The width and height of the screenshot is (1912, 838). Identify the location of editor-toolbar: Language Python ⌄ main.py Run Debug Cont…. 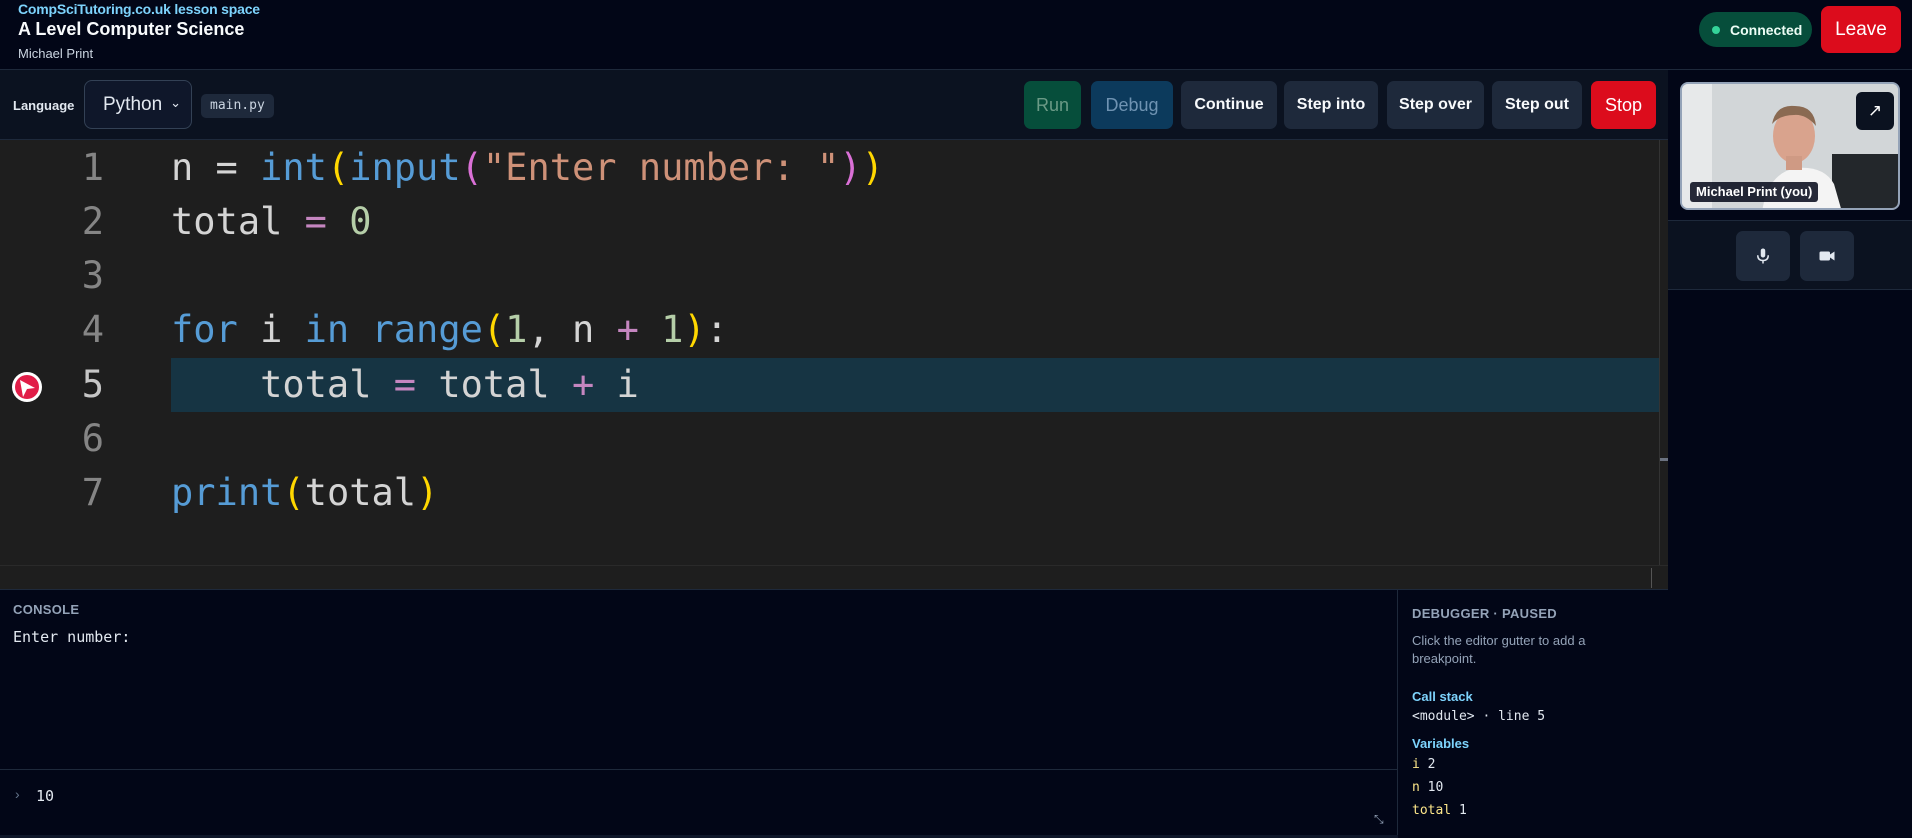
(834, 105).